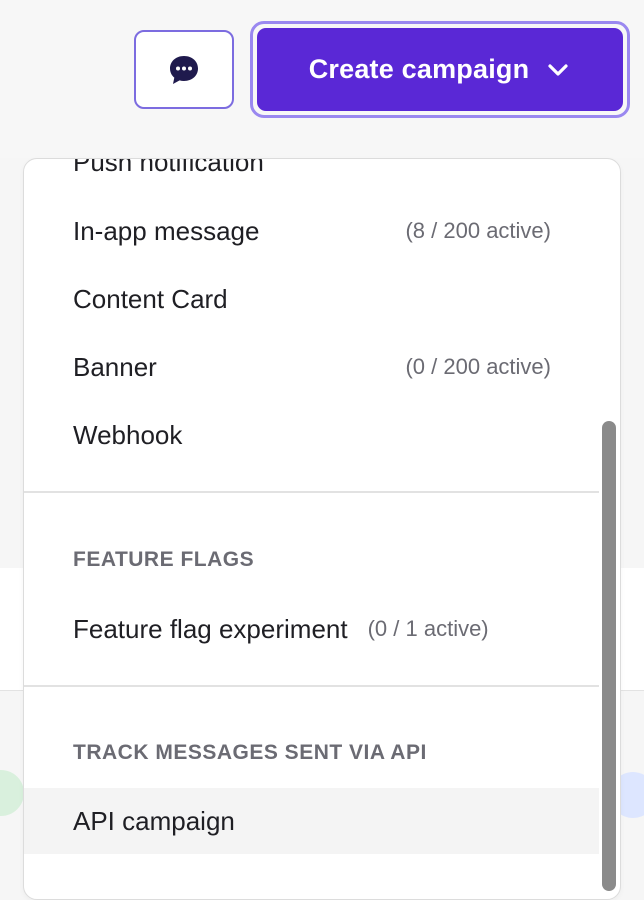 The width and height of the screenshot is (644, 900). What do you see at coordinates (128, 434) in the screenshot?
I see `menu-item-label: Webhook` at bounding box center [128, 434].